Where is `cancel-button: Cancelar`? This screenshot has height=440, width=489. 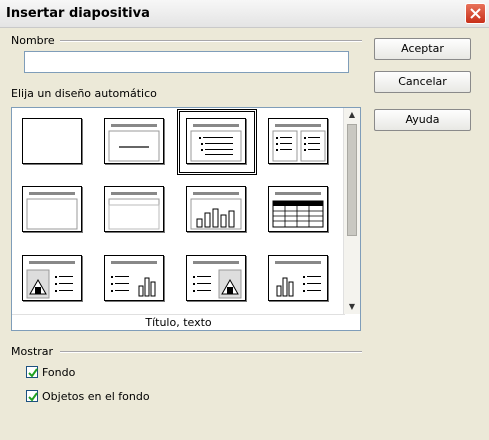 cancel-button: Cancelar is located at coordinates (422, 82).